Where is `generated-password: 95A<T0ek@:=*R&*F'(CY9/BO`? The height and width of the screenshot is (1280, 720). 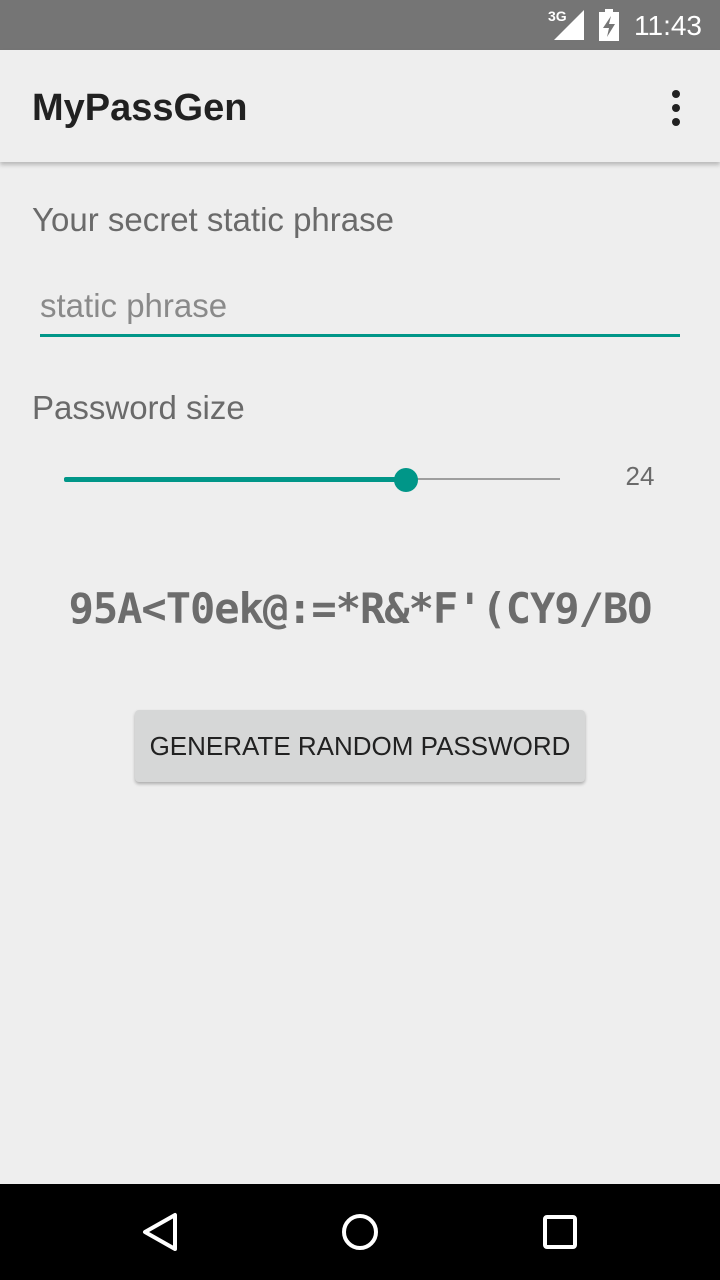 generated-password: 95A<T0ek@:=*R&*F'(CY9/BO is located at coordinates (360, 608).